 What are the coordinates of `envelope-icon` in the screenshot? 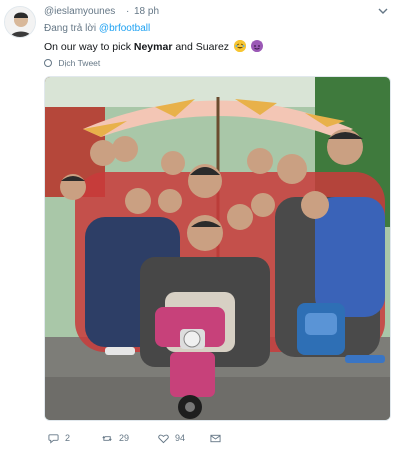 It's located at (215, 438).